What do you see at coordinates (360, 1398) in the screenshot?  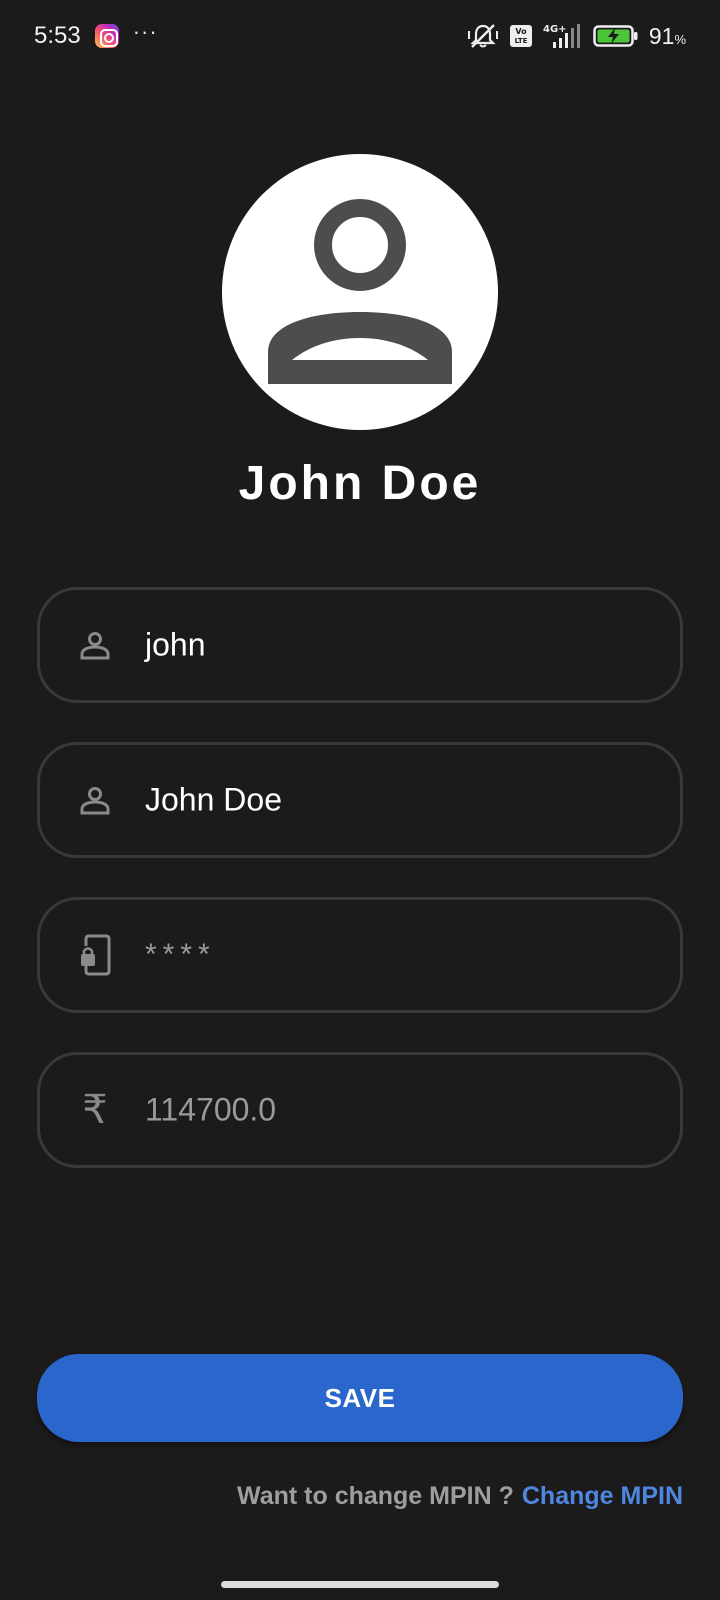 I see `save-button: SAVE` at bounding box center [360, 1398].